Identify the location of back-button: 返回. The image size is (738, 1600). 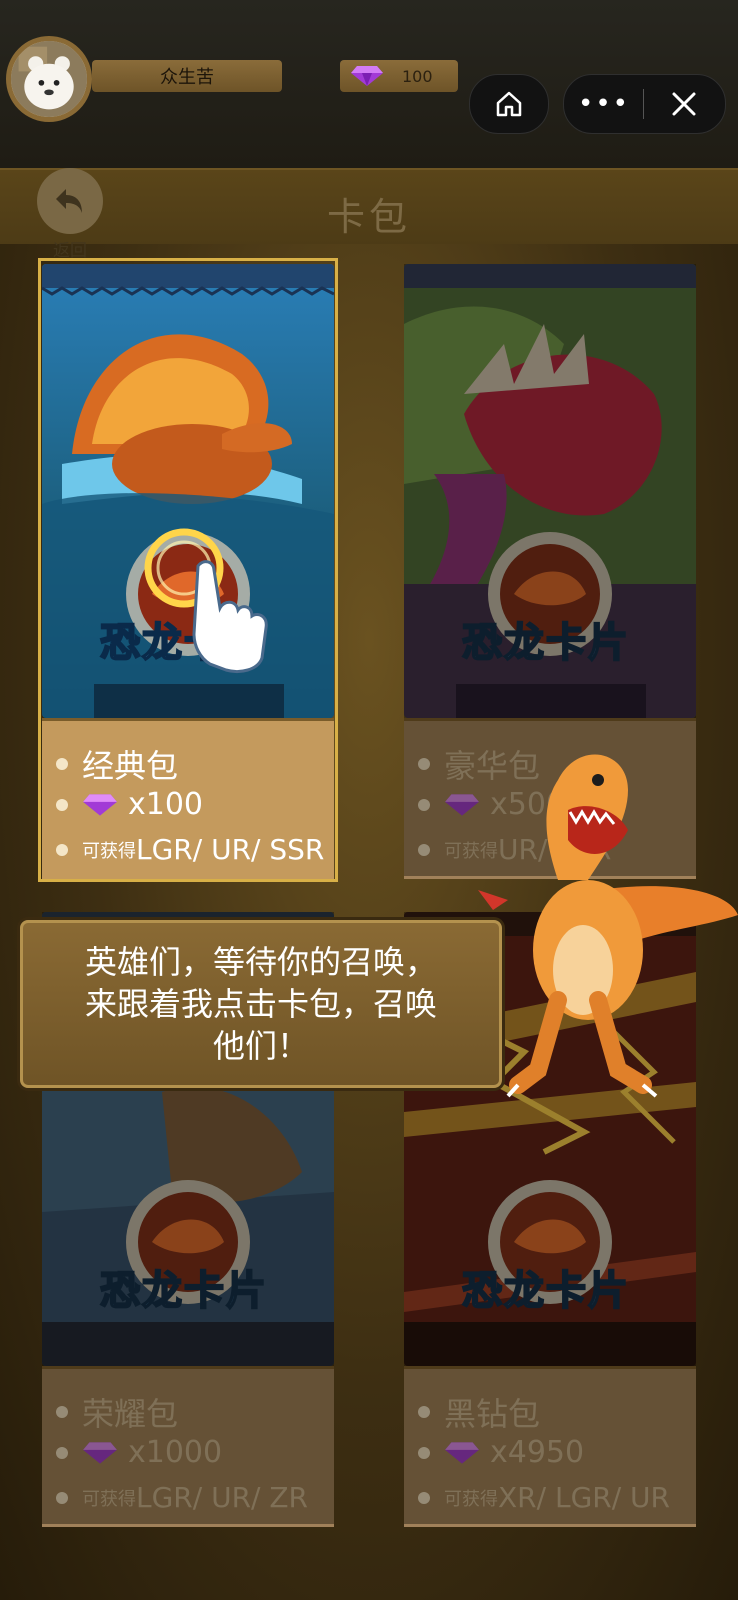
(70, 214).